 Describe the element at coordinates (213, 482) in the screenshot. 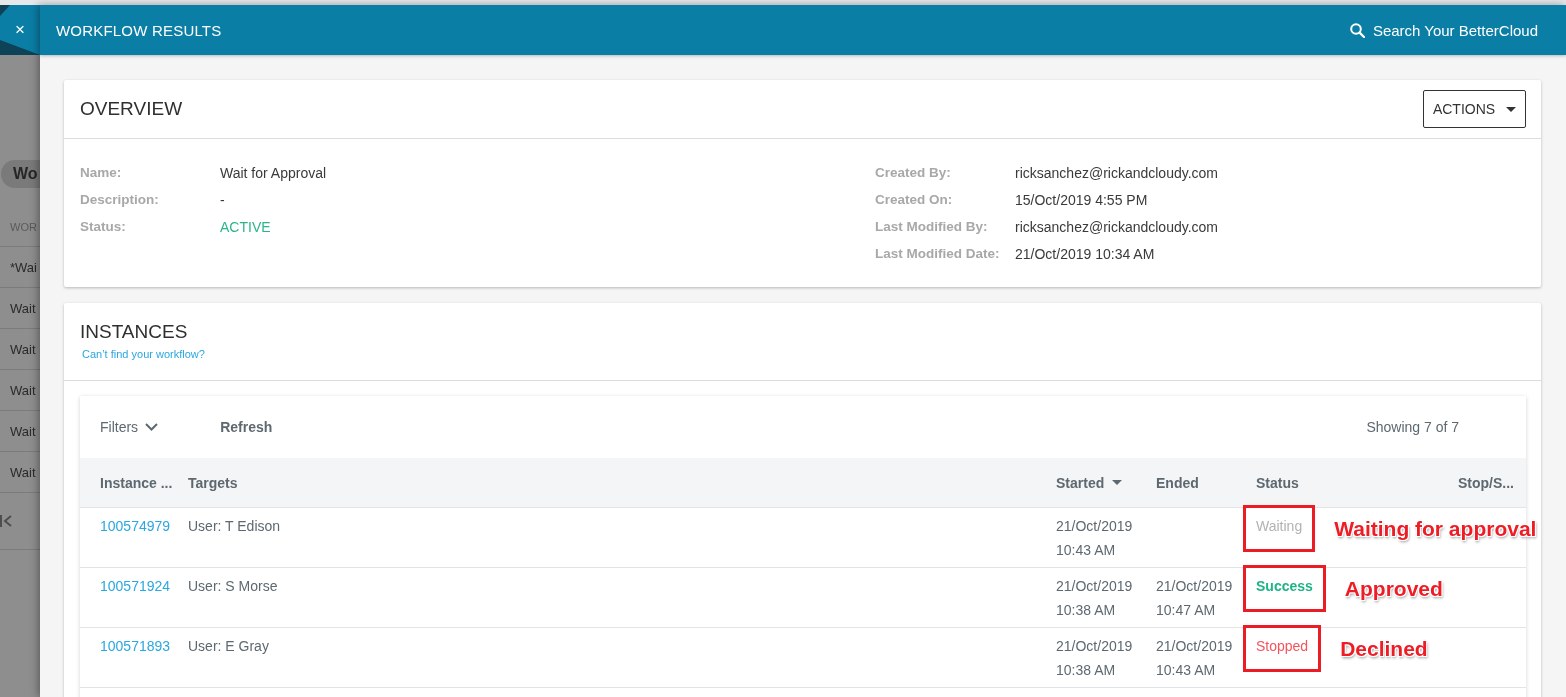

I see `column-header: Targets` at that location.